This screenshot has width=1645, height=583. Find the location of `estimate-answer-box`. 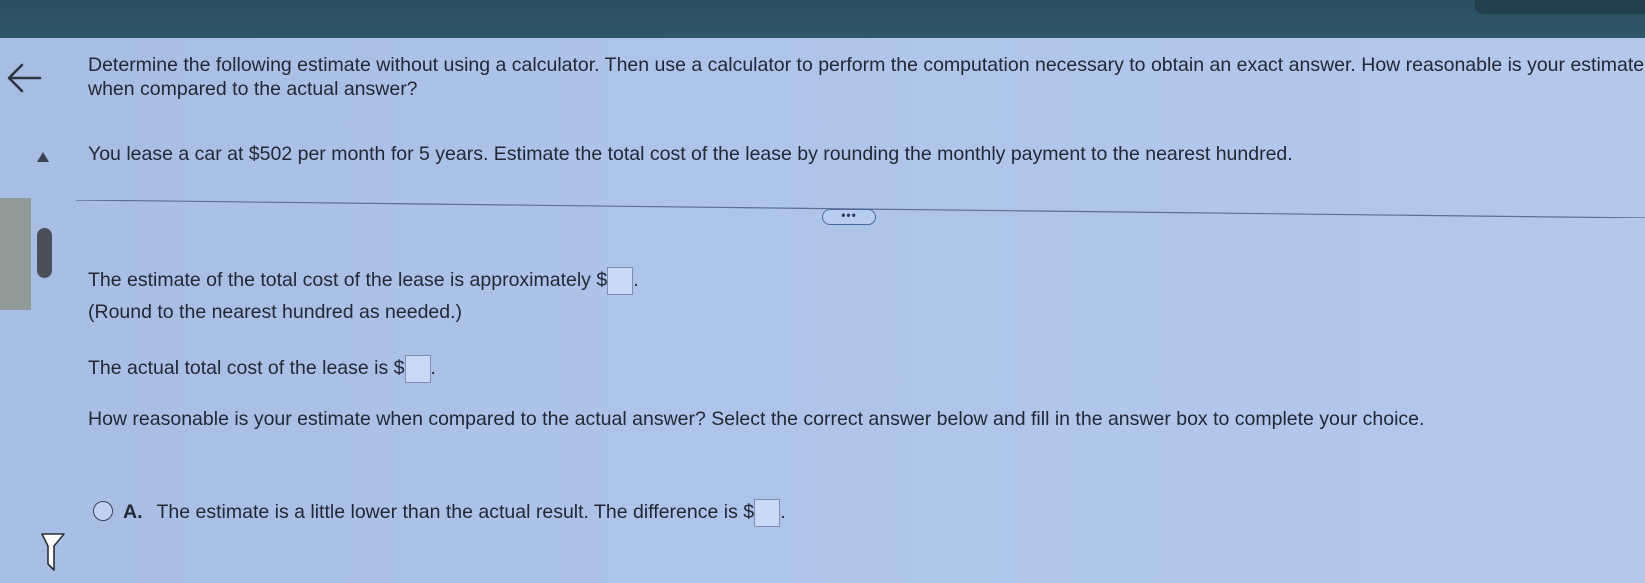

estimate-answer-box is located at coordinates (620, 281).